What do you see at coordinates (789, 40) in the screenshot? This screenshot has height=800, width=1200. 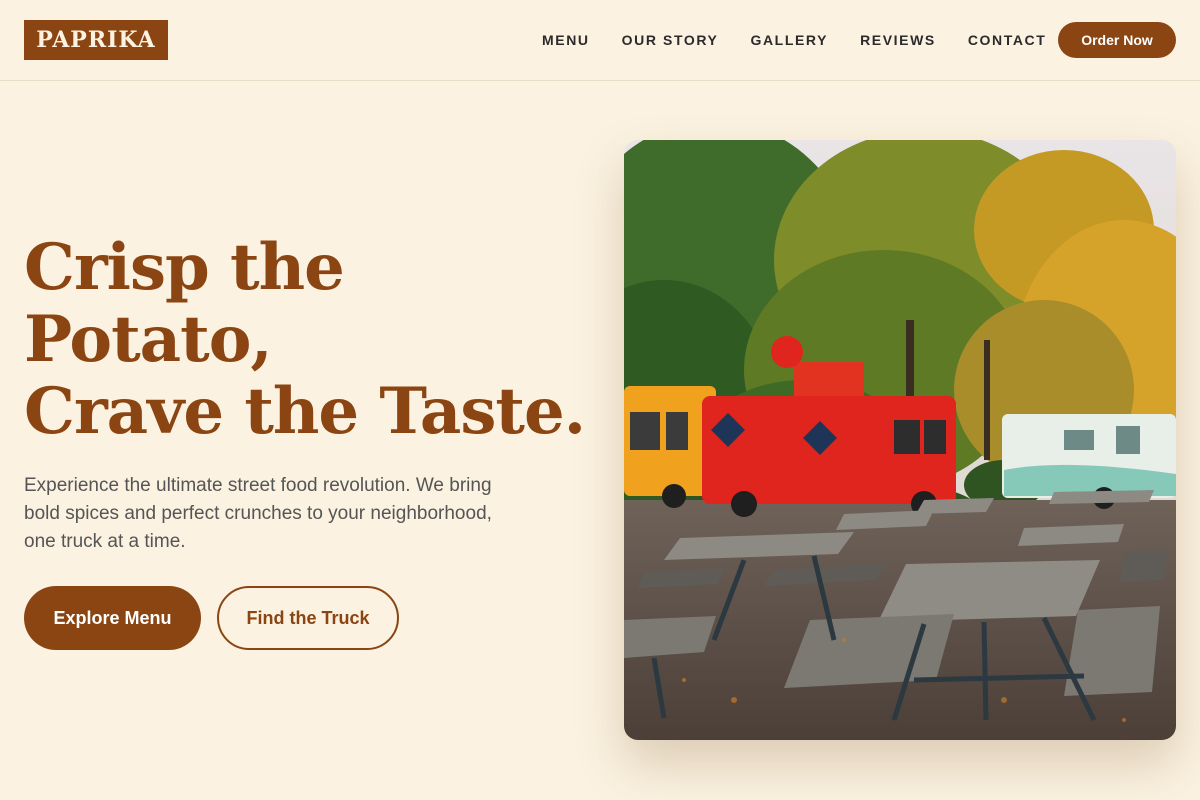 I see `nav-link-gallery: GALLERY` at bounding box center [789, 40].